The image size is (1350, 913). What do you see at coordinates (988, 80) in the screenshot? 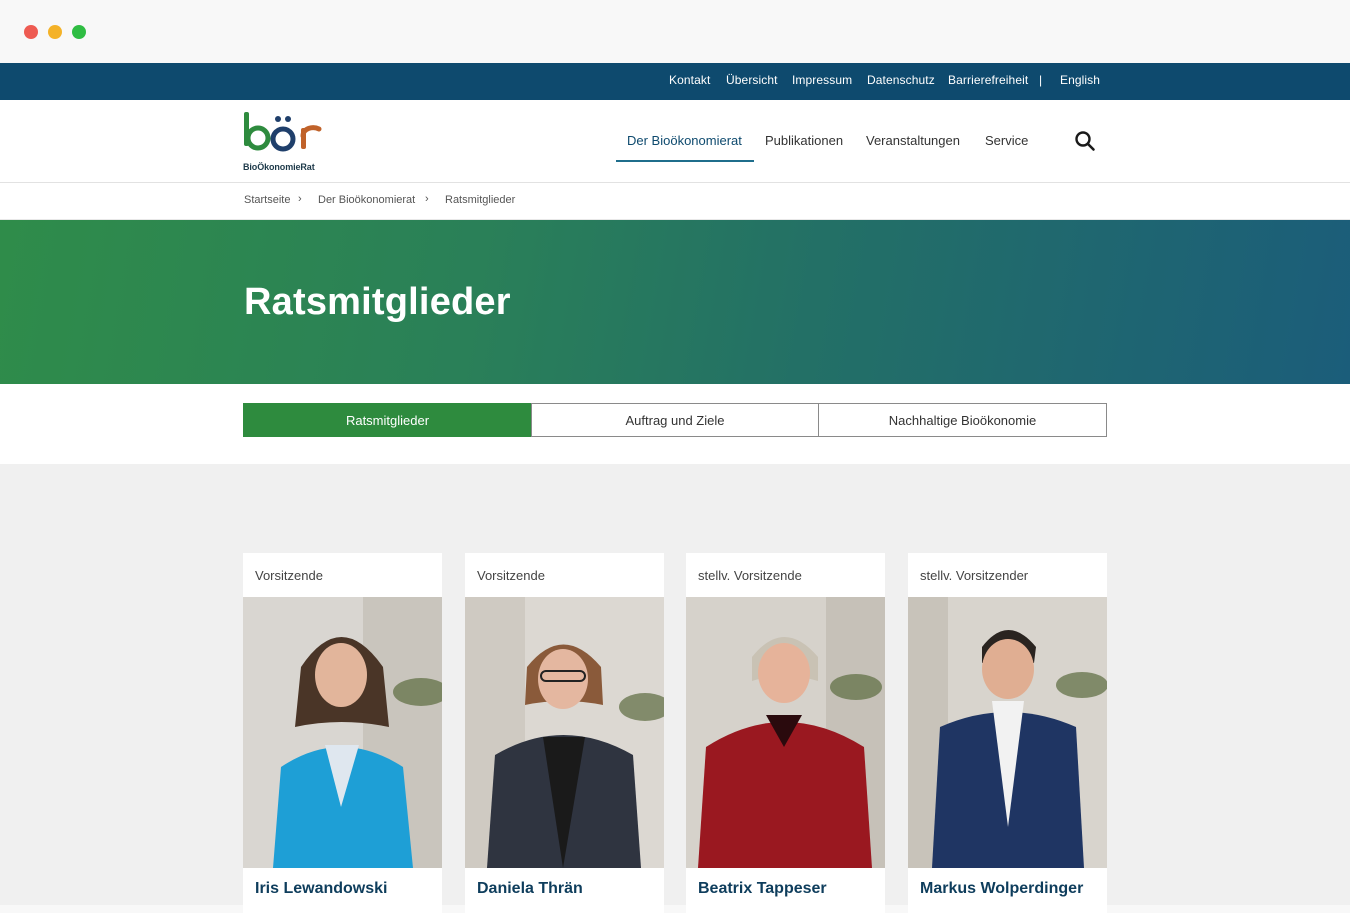
I see `meta-link-barrierefreiheit: Barrierefreiheit` at bounding box center [988, 80].